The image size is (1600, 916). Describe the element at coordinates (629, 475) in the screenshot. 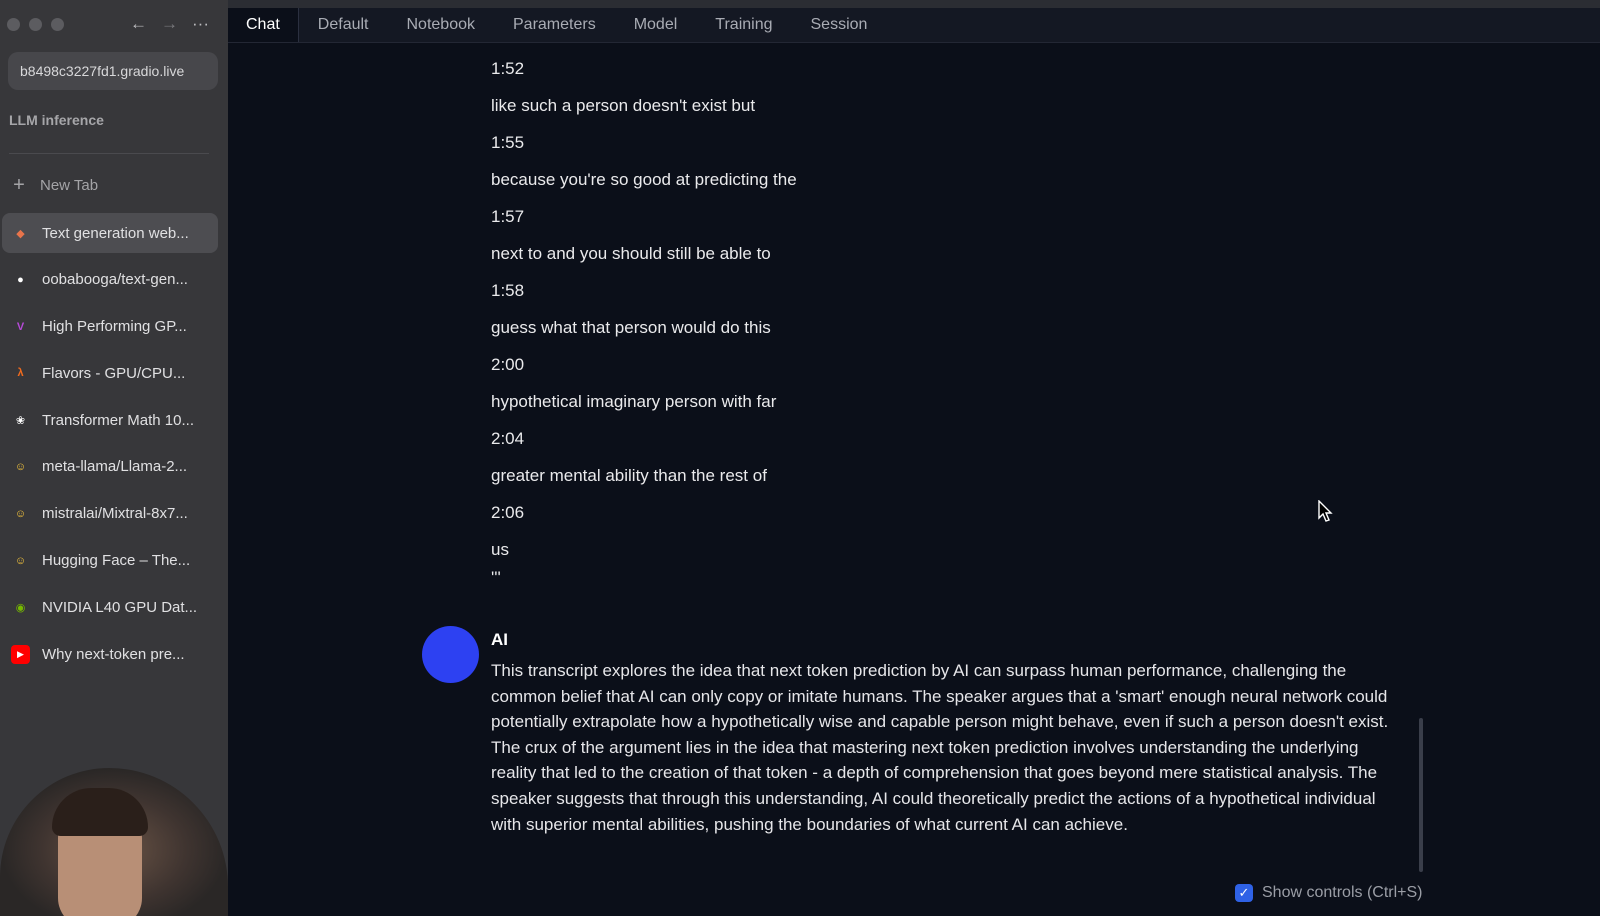

I see `transcript-line: greater mental ability than the rest of` at that location.